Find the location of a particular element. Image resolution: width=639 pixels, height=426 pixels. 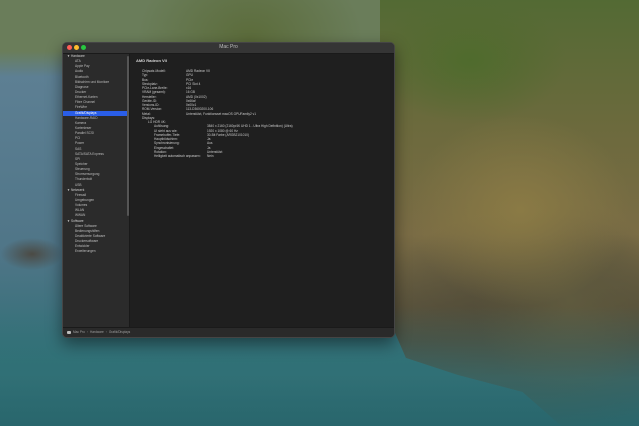

sidebar-item: Erweiterungen is located at coordinates (96, 251).